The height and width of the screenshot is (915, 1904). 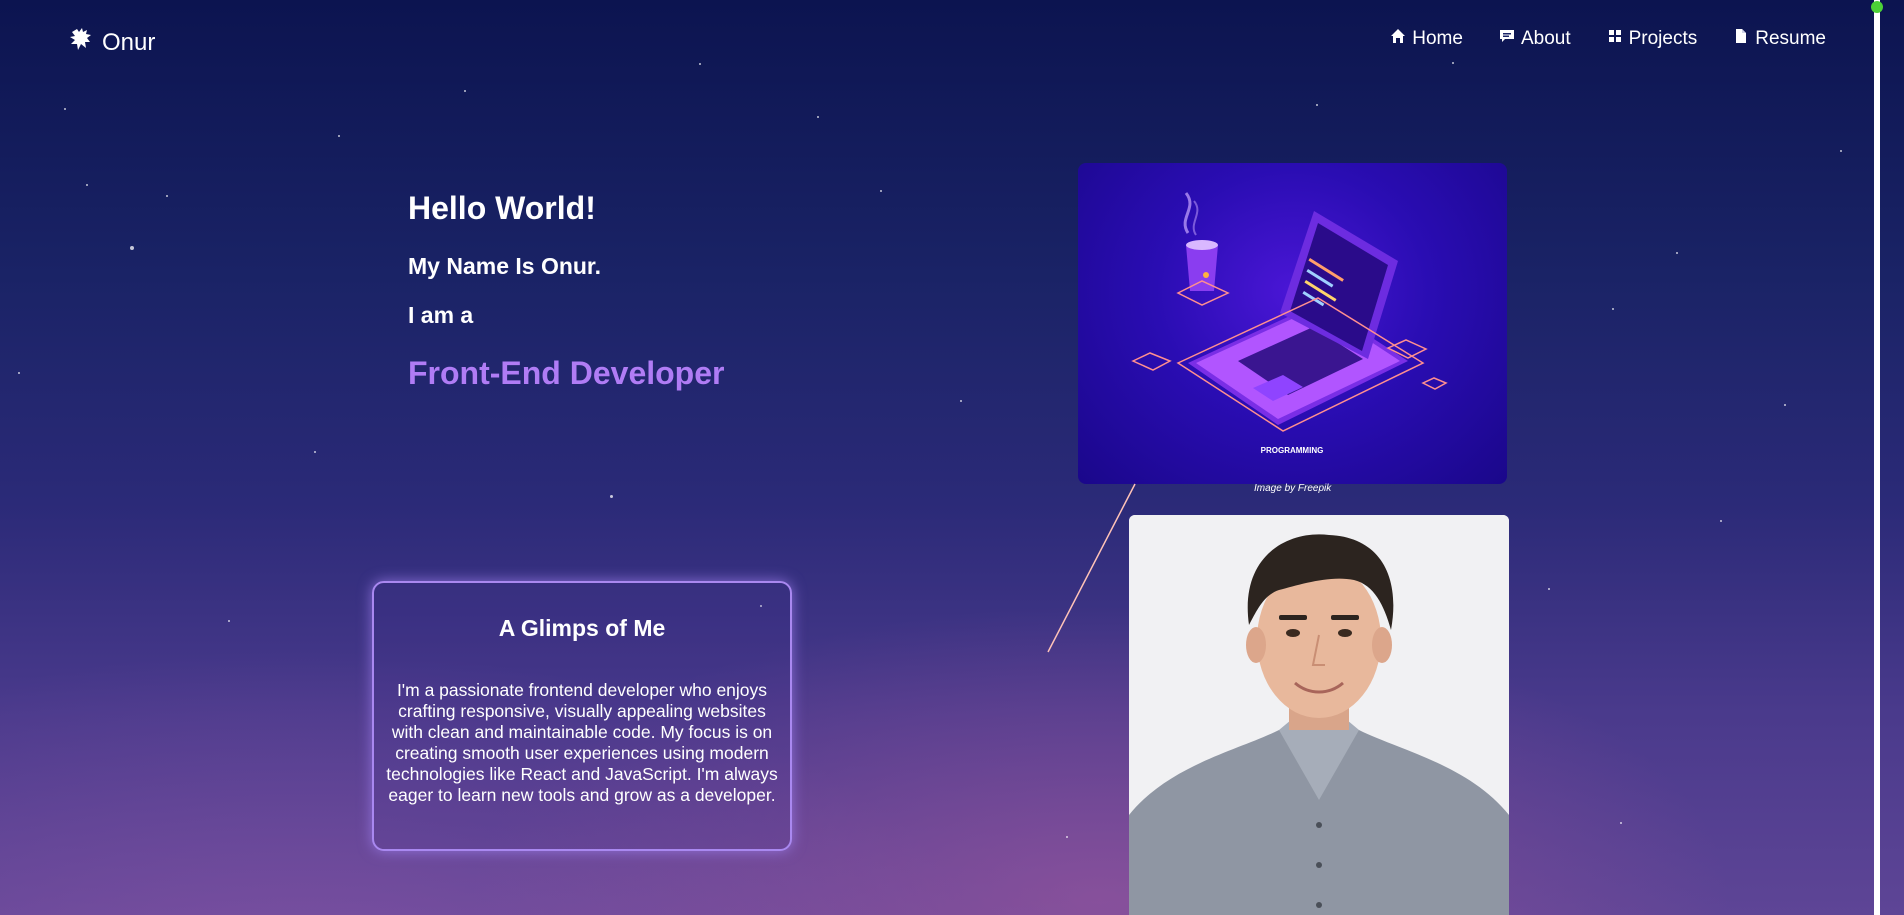 I want to click on programming-illustration: PROGRAMMING, so click(x=1292, y=323).